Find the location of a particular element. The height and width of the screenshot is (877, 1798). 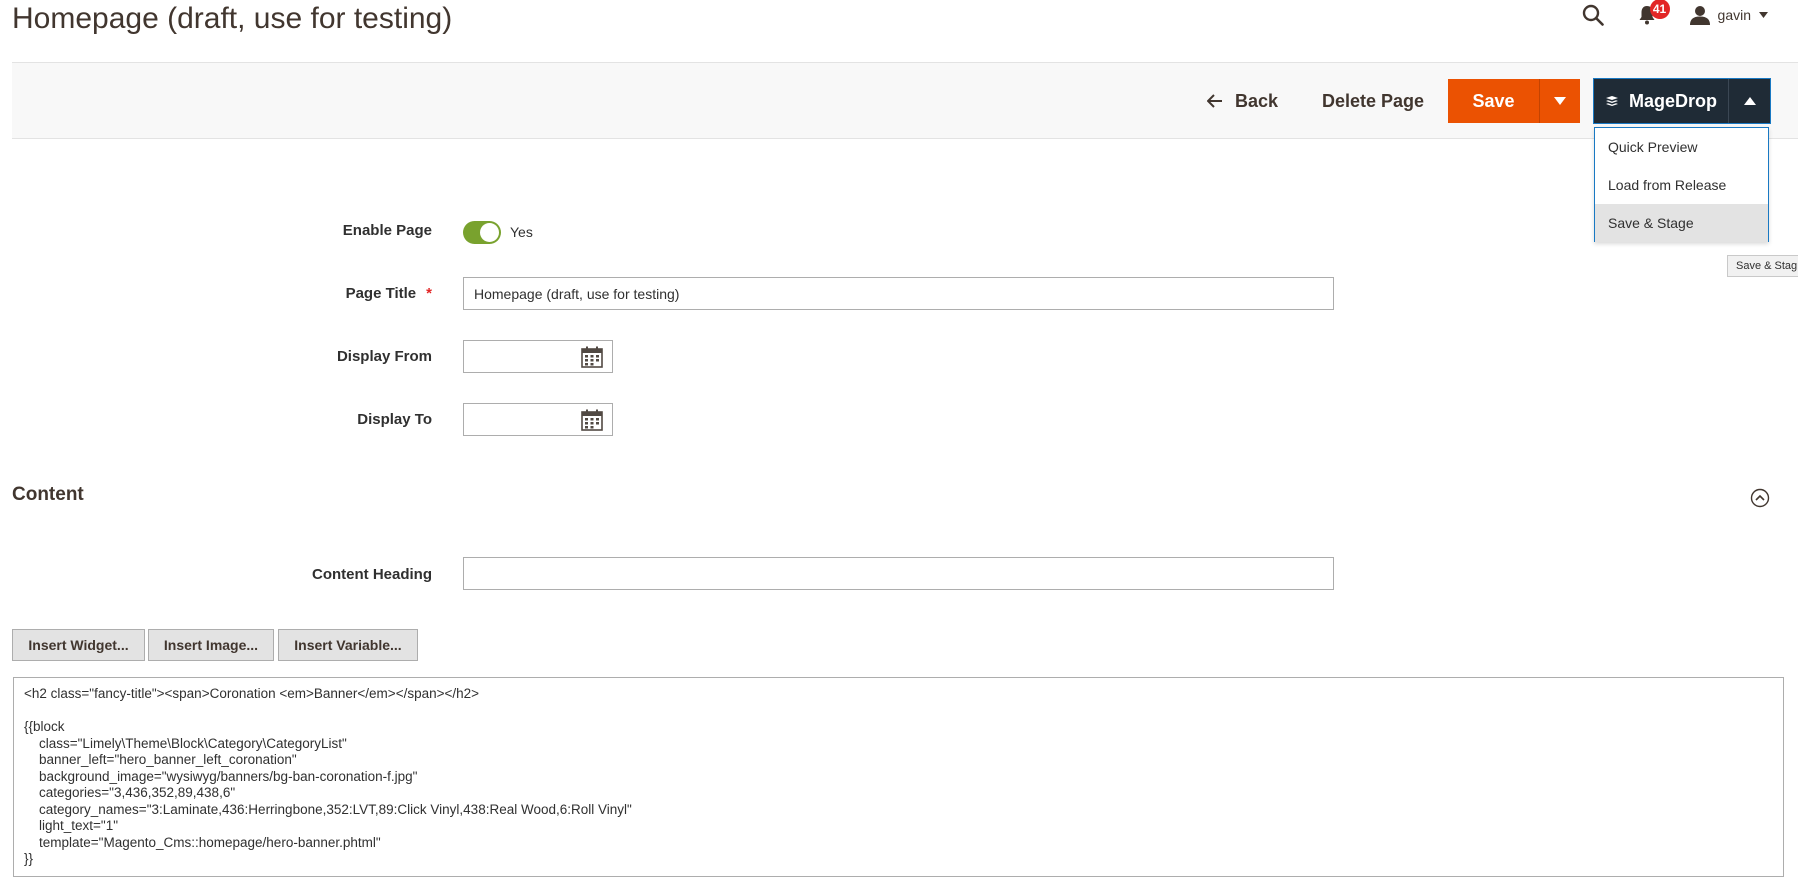

page-title-label: Page Title * is located at coordinates (222, 293).